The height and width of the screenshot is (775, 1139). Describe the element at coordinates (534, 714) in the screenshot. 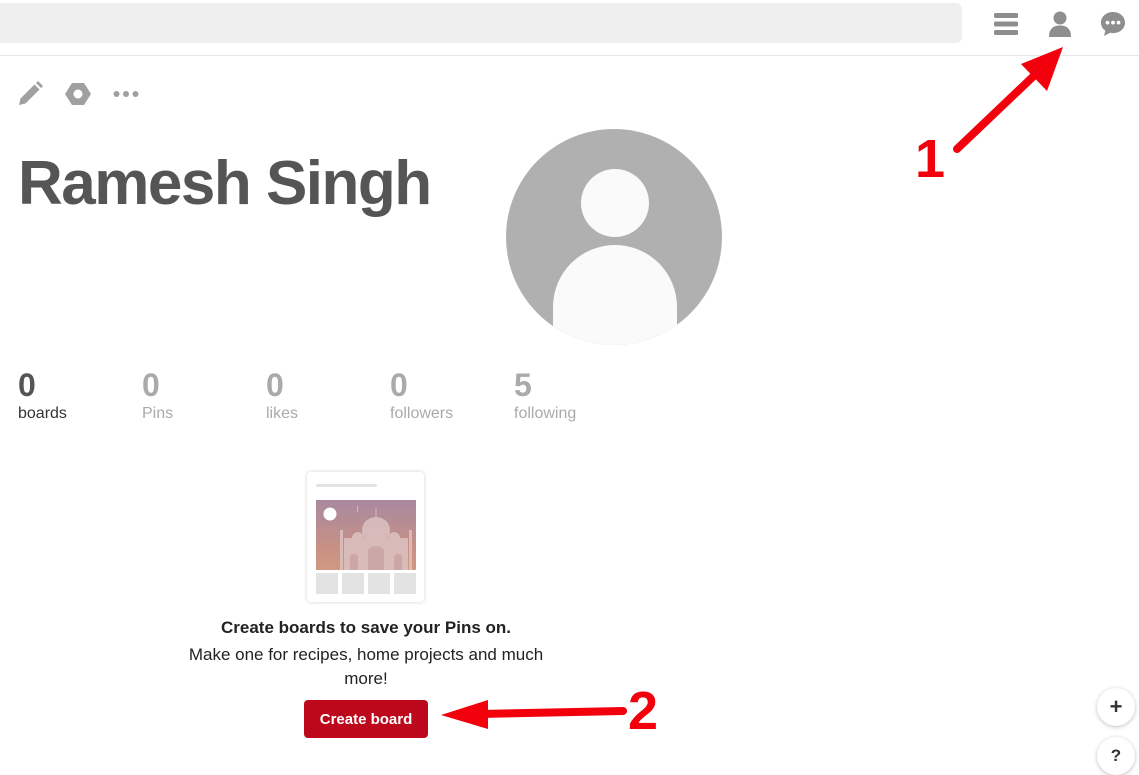

I see `arrow-2-icon` at that location.